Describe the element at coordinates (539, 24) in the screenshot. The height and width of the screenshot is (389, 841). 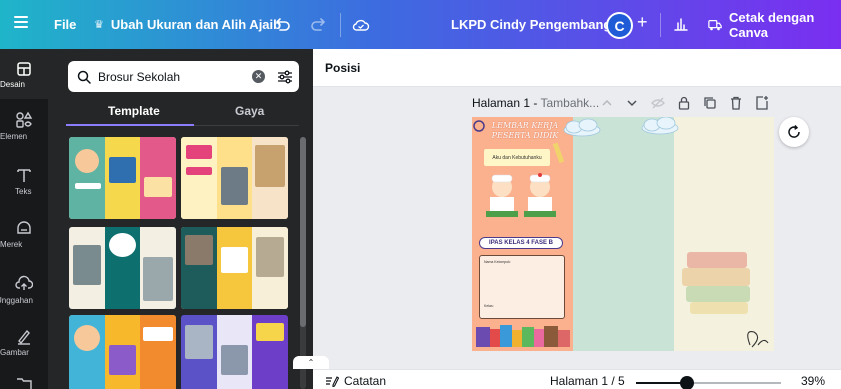
I see `project-title: LKPD Cindy Pengembangan` at that location.